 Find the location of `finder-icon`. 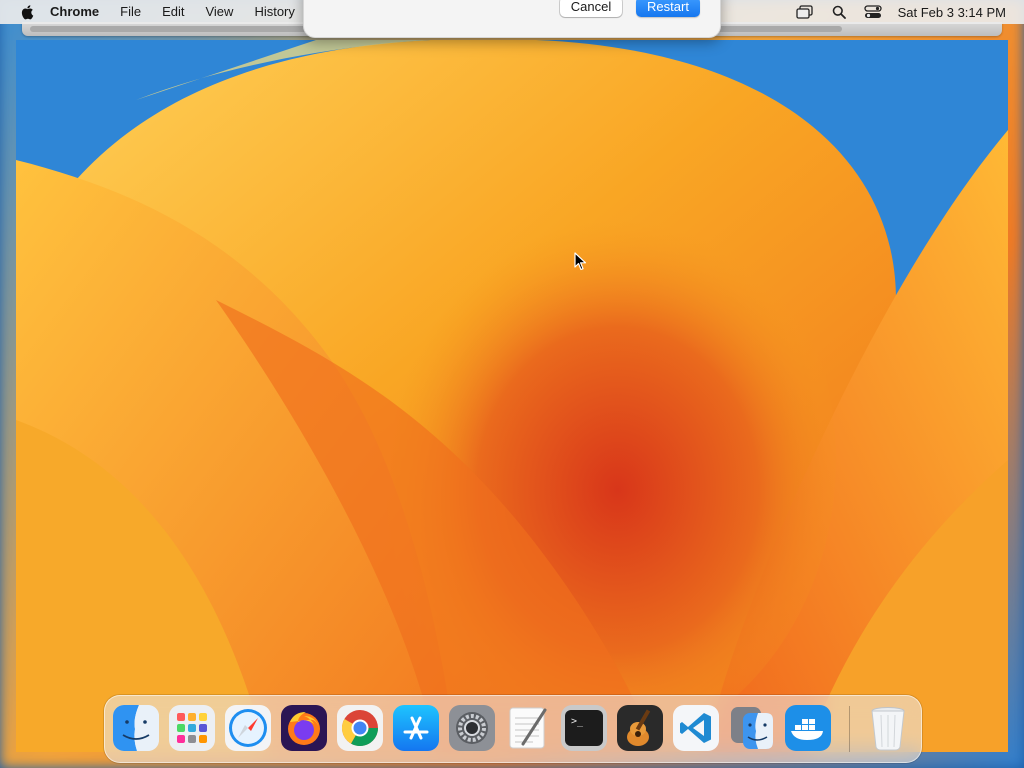

finder-icon is located at coordinates (136, 728).